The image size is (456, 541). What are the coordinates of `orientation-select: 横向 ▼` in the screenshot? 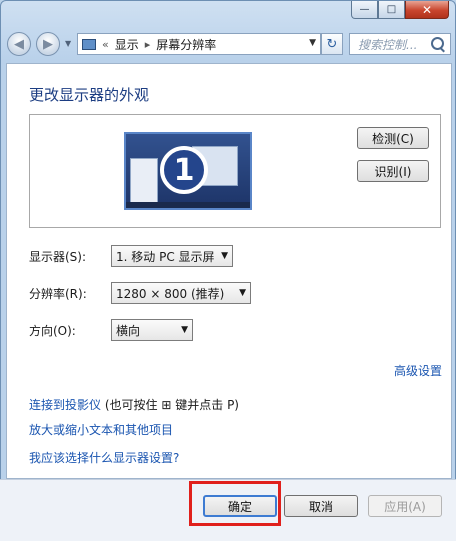 It's located at (152, 330).